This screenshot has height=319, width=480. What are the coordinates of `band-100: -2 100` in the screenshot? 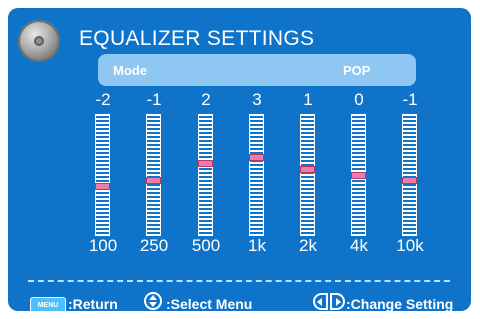 It's located at (103, 182).